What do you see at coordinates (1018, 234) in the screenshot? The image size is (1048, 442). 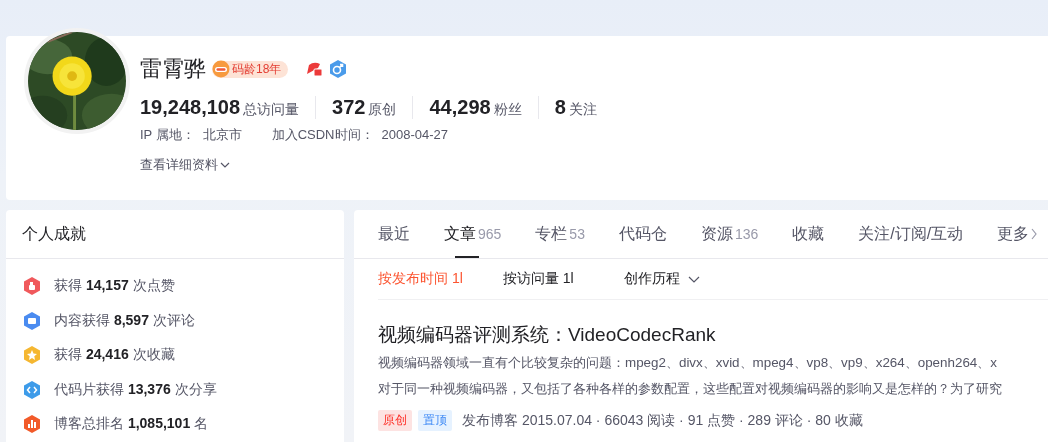 I see `tab: 更多` at bounding box center [1018, 234].